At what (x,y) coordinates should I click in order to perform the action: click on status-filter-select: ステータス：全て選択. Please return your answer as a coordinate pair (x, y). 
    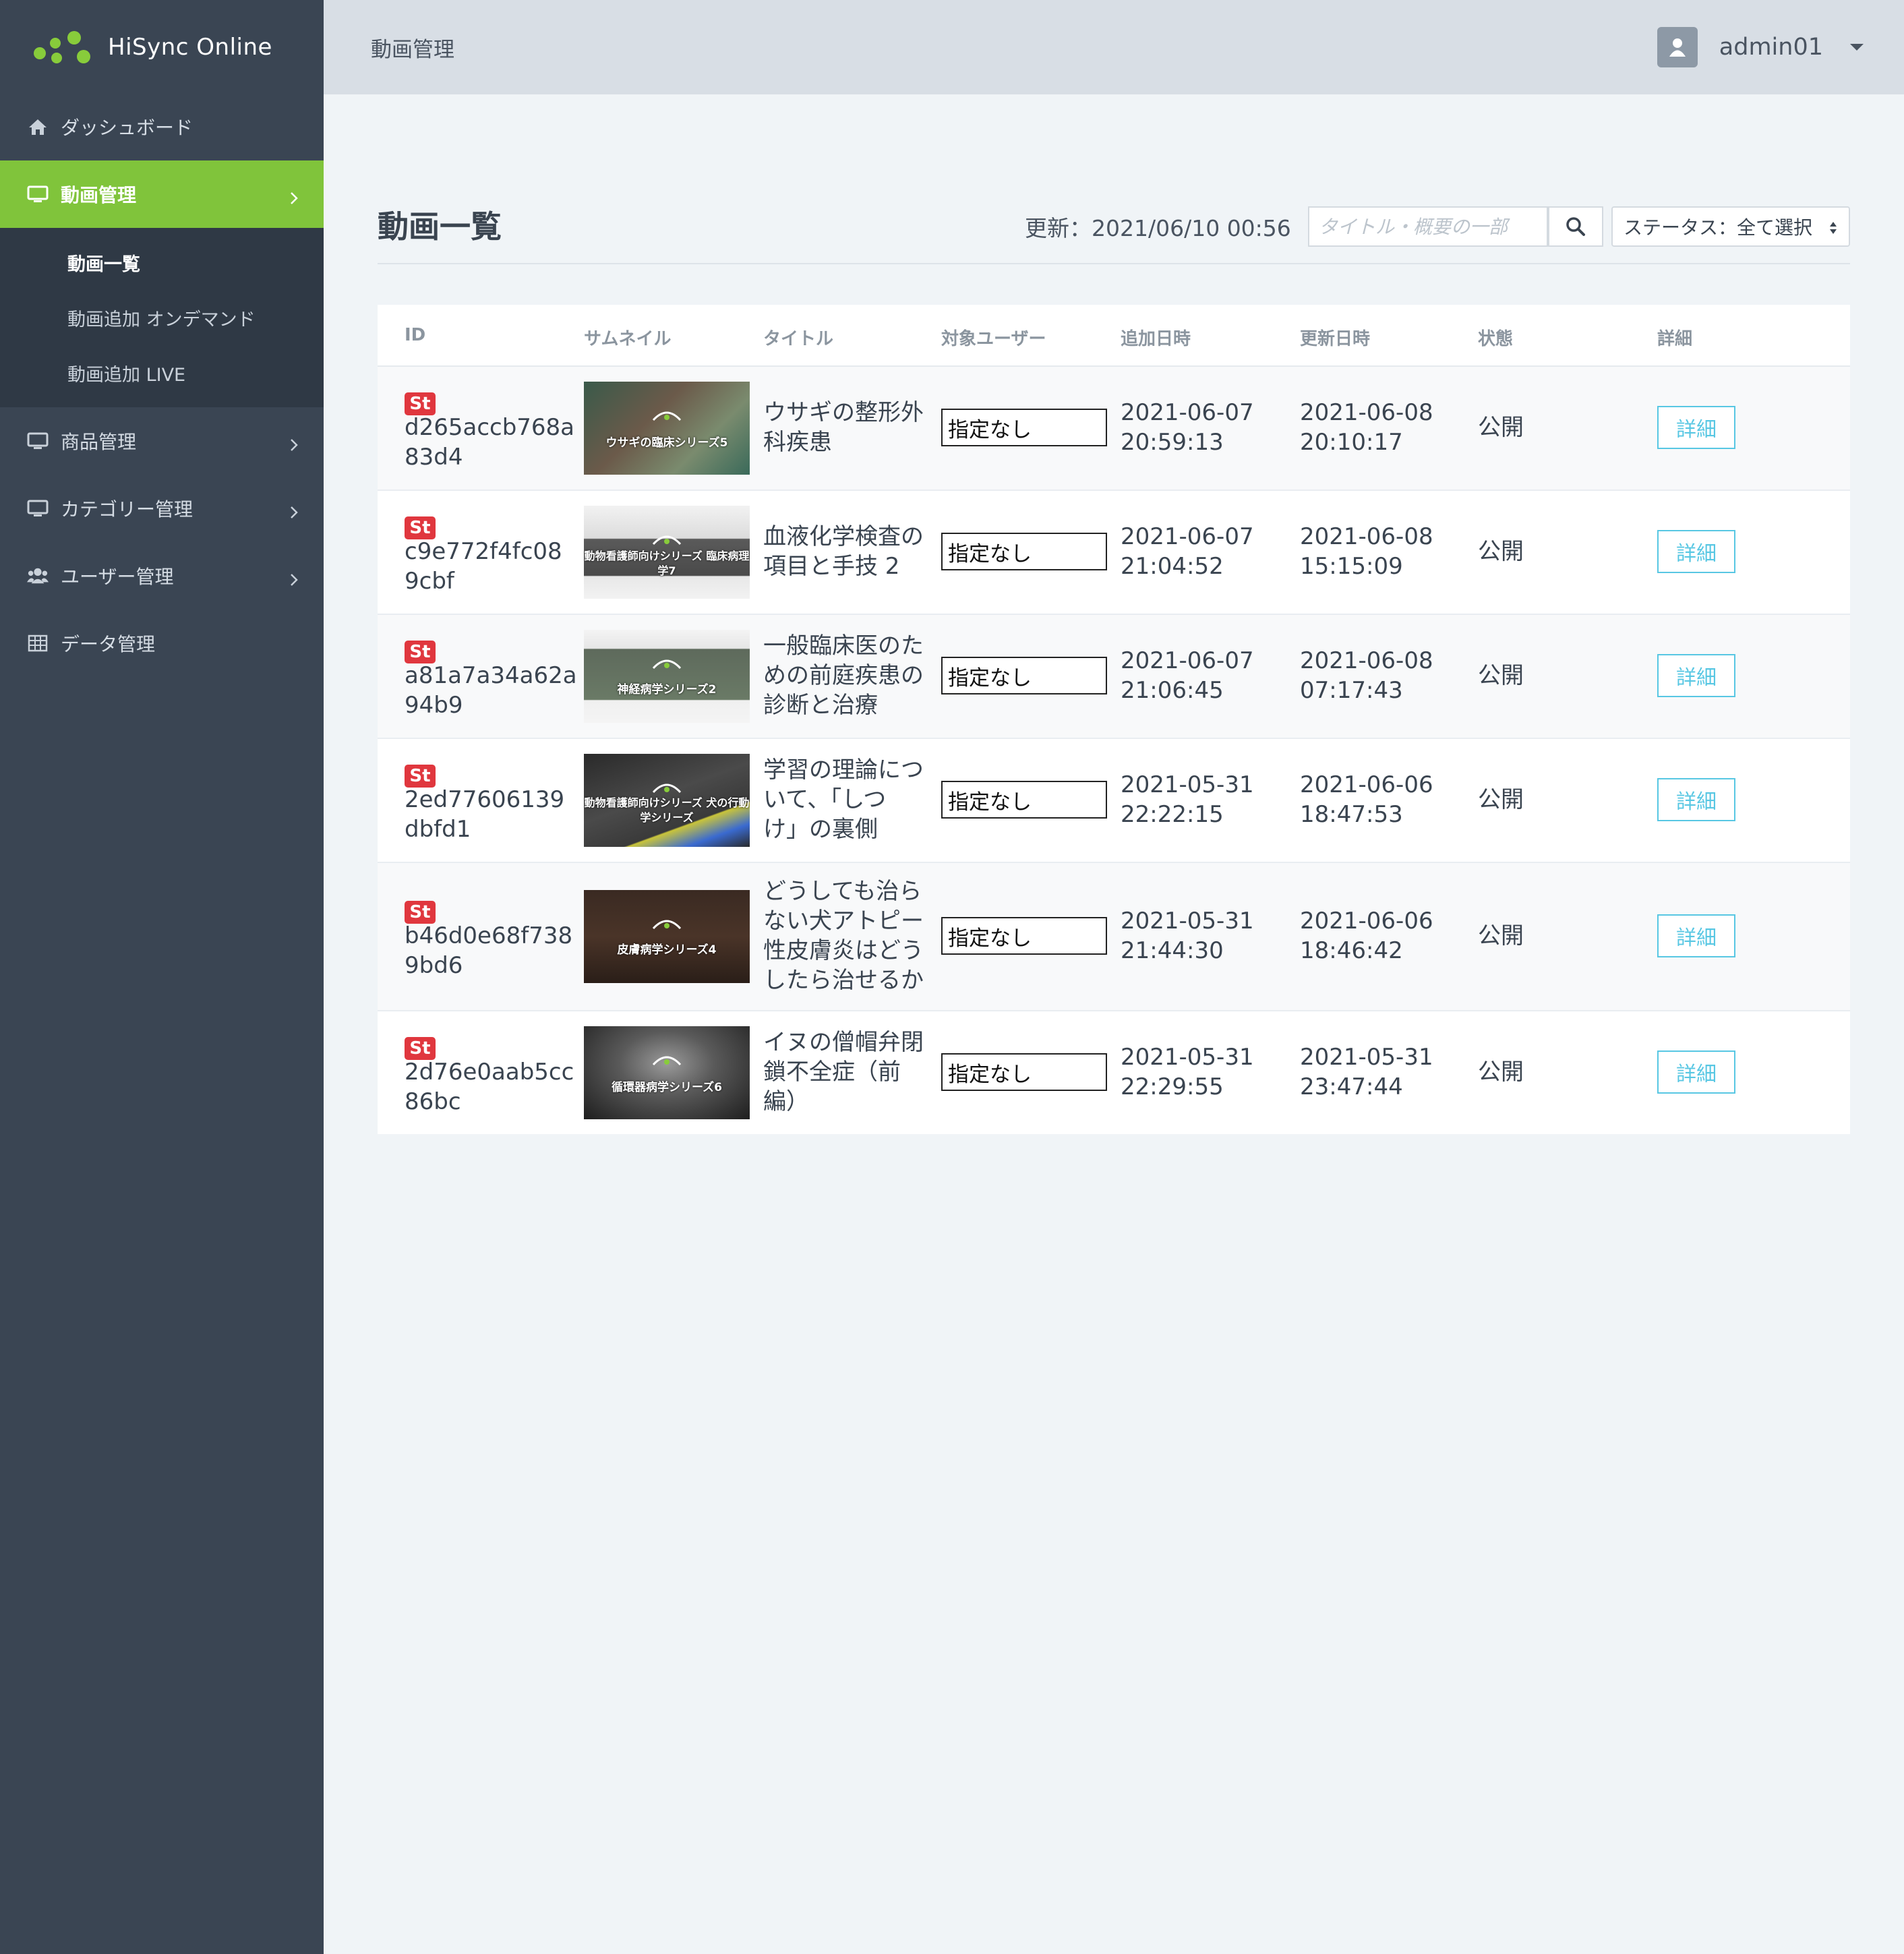
    Looking at the image, I should click on (1731, 226).